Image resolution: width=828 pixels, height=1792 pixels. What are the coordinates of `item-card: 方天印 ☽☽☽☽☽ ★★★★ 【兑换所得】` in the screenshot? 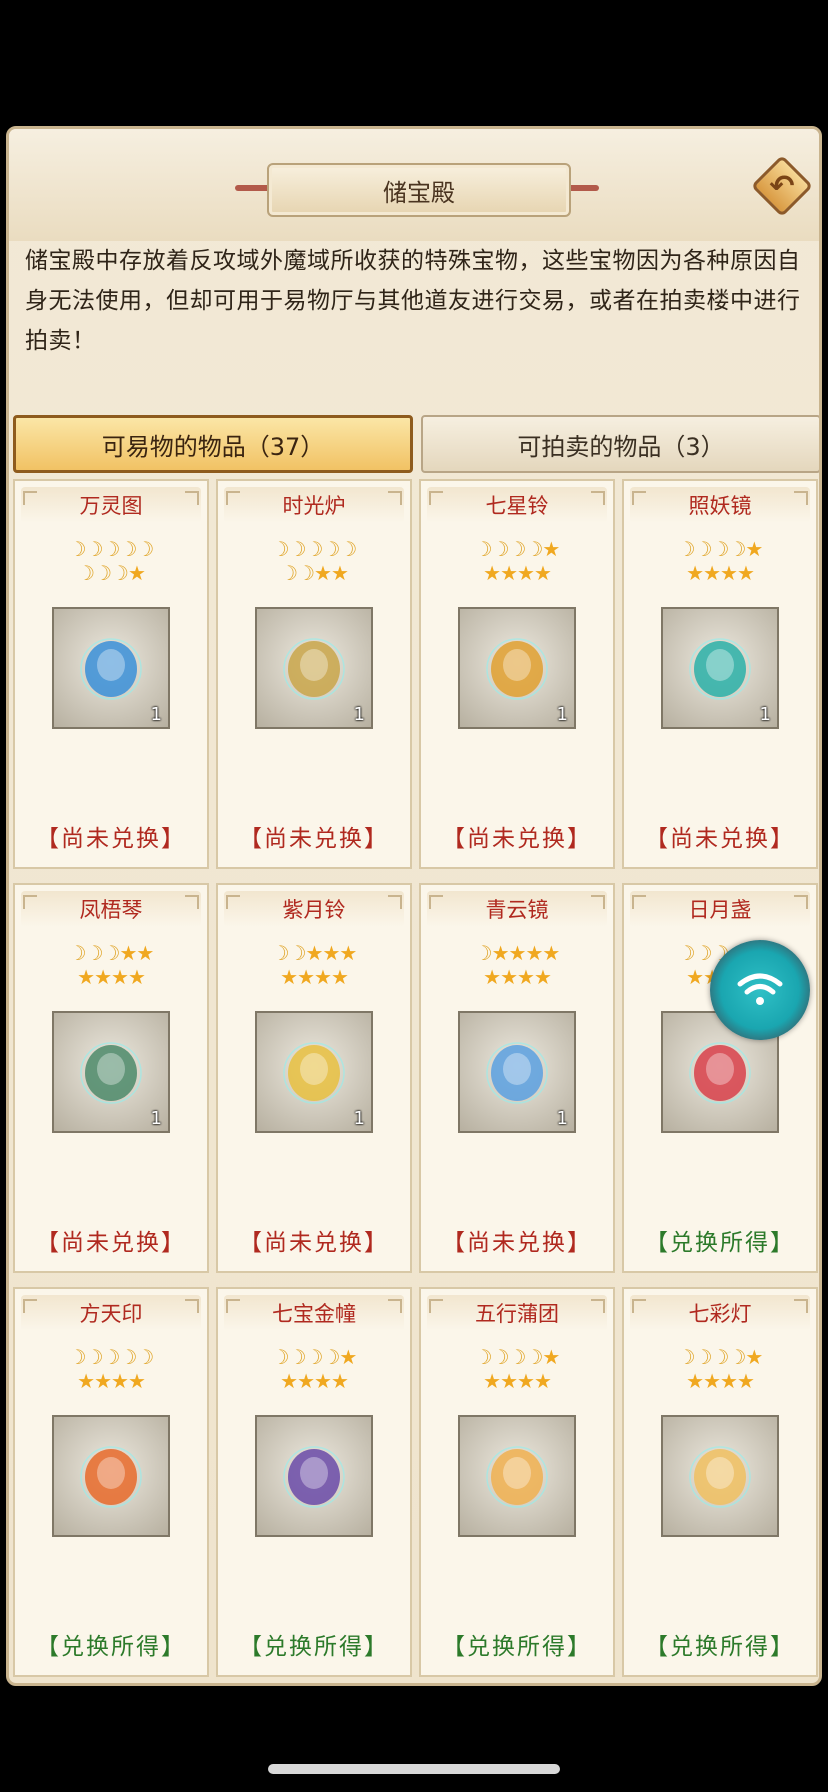 It's located at (111, 1482).